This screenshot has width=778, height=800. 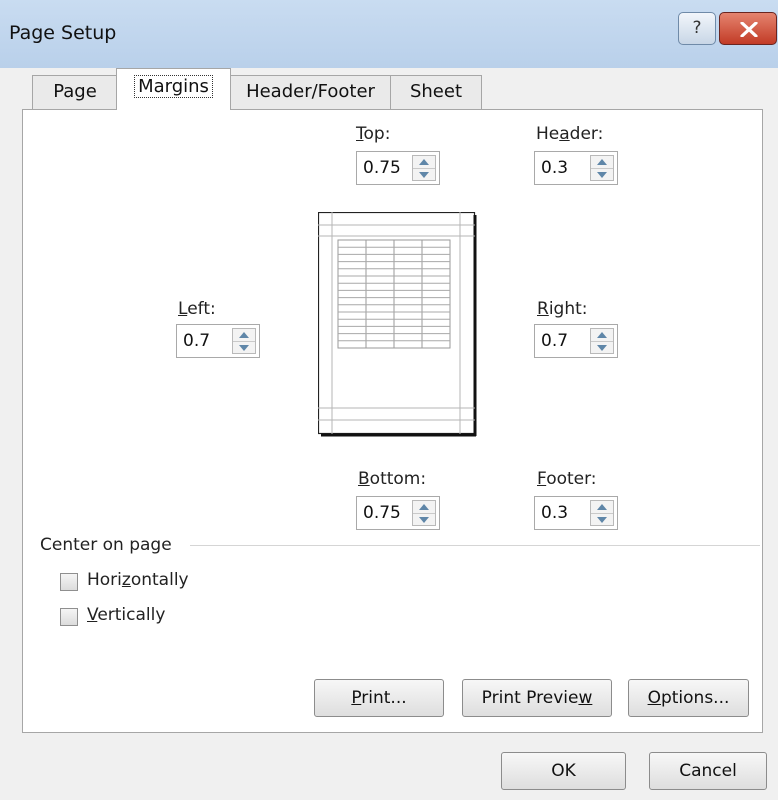 I want to click on tab-header-footer-label: Header/Footer, so click(x=310, y=91).